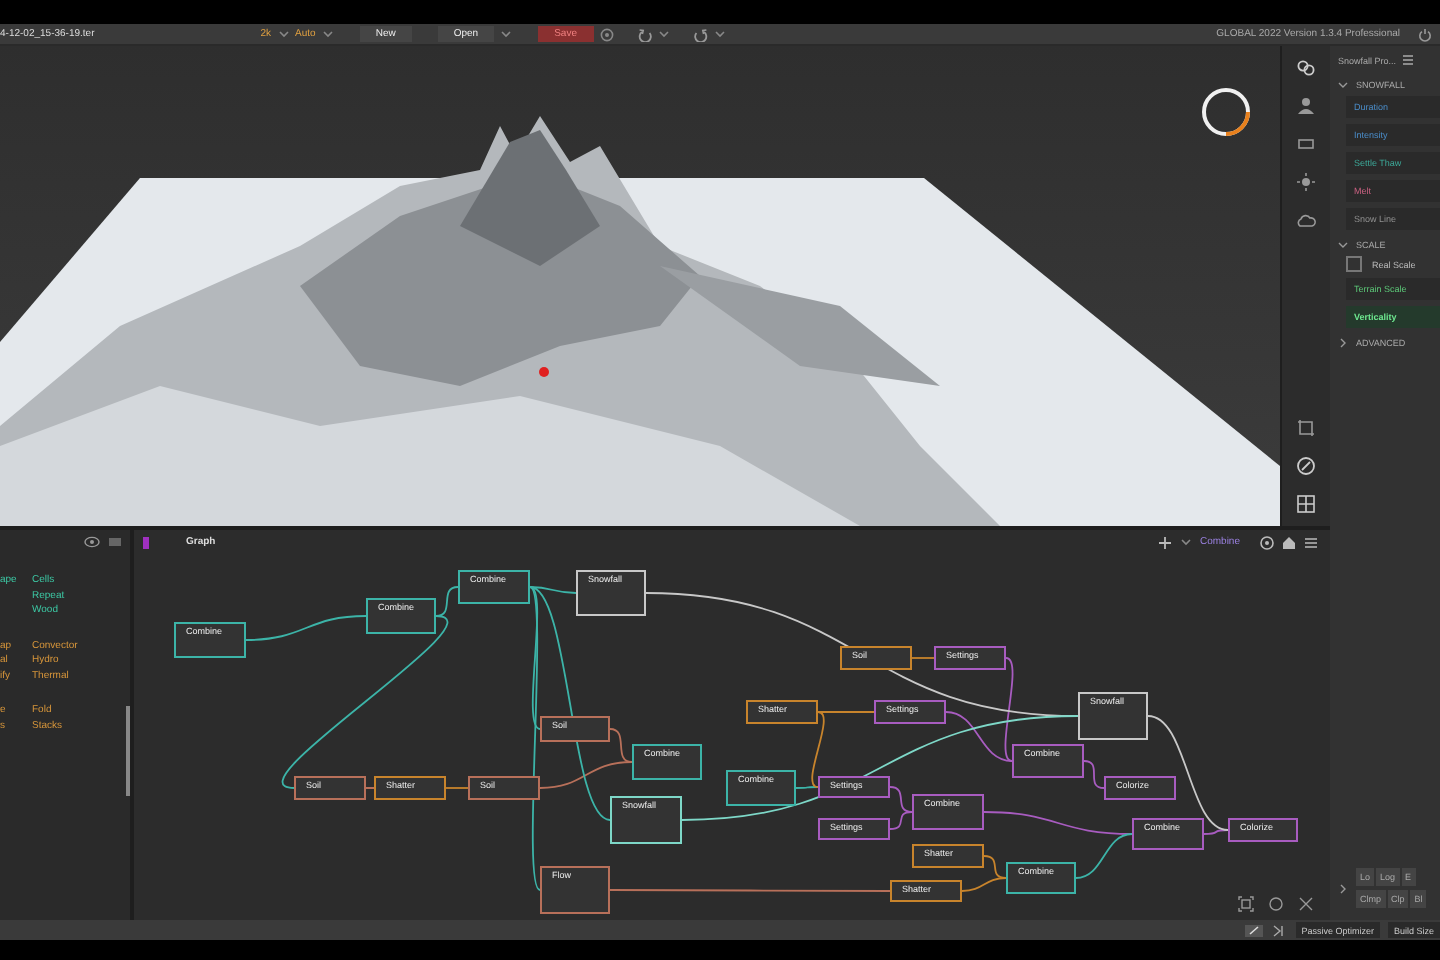 This screenshot has width=1440, height=960. Describe the element at coordinates (644, 34) in the screenshot. I see `undo-icon` at that location.